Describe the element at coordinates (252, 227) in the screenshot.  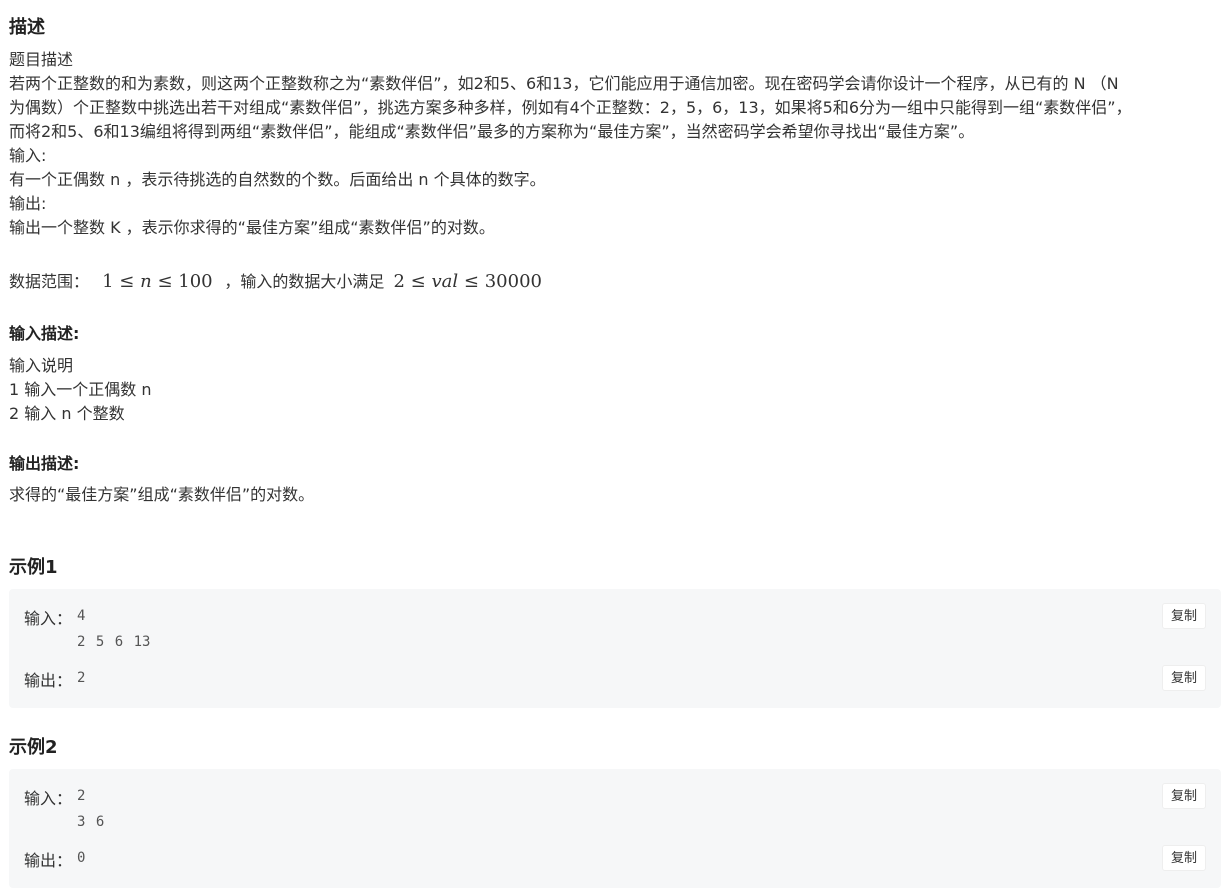
I see `output-text: 输出一个整数 K ，表示你求得的“最佳方案”组成“素数伴侣”的对数。` at that location.